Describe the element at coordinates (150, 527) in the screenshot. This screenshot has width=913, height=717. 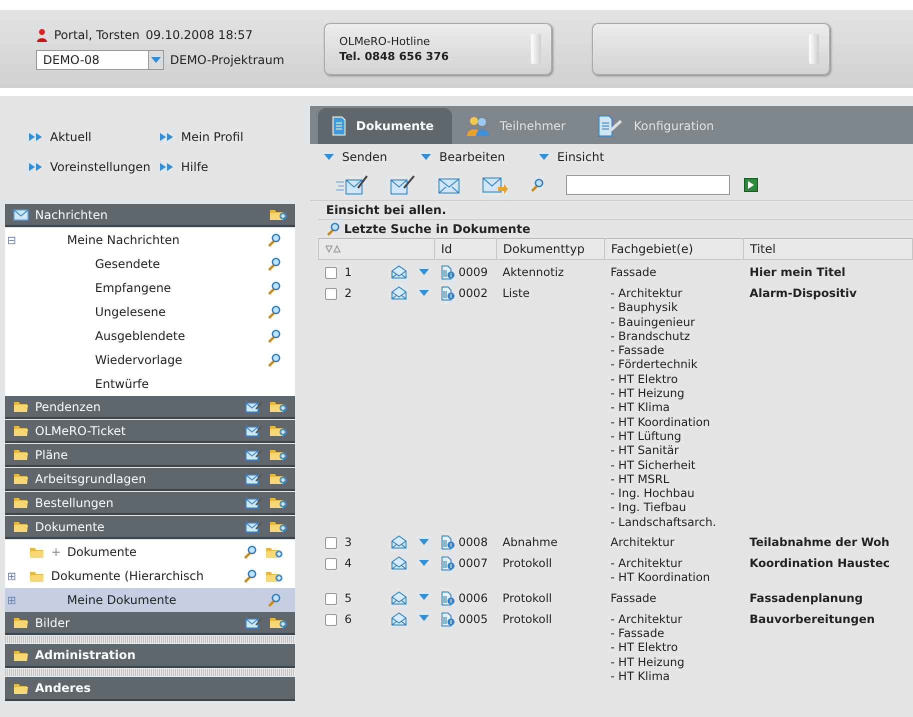
I see `section-header: Dokumente` at that location.